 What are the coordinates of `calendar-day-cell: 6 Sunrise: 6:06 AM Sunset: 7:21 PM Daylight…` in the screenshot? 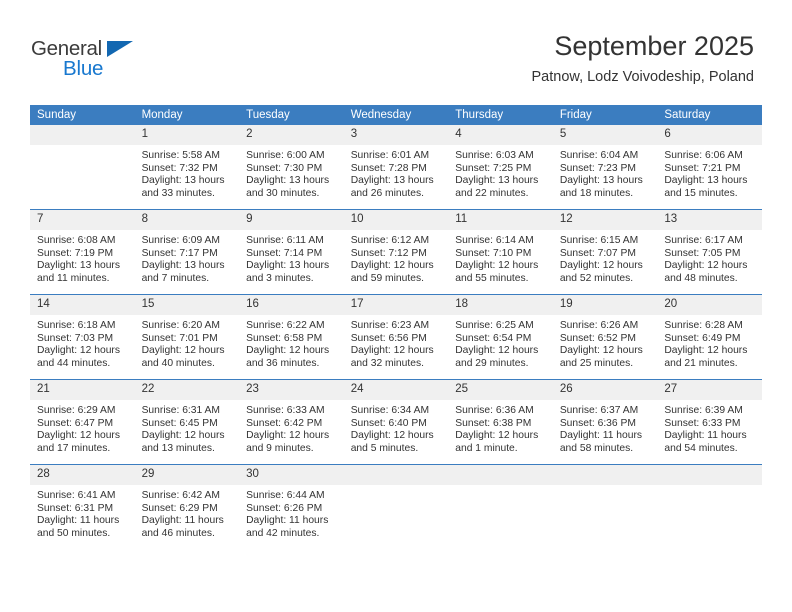 It's located at (709, 167).